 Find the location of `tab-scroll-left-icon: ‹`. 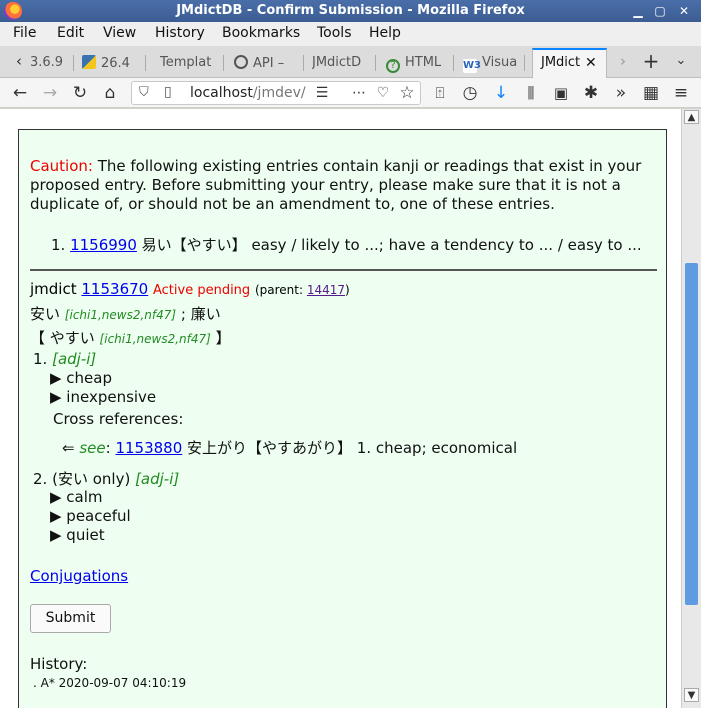

tab-scroll-left-icon: ‹ is located at coordinates (19, 61).